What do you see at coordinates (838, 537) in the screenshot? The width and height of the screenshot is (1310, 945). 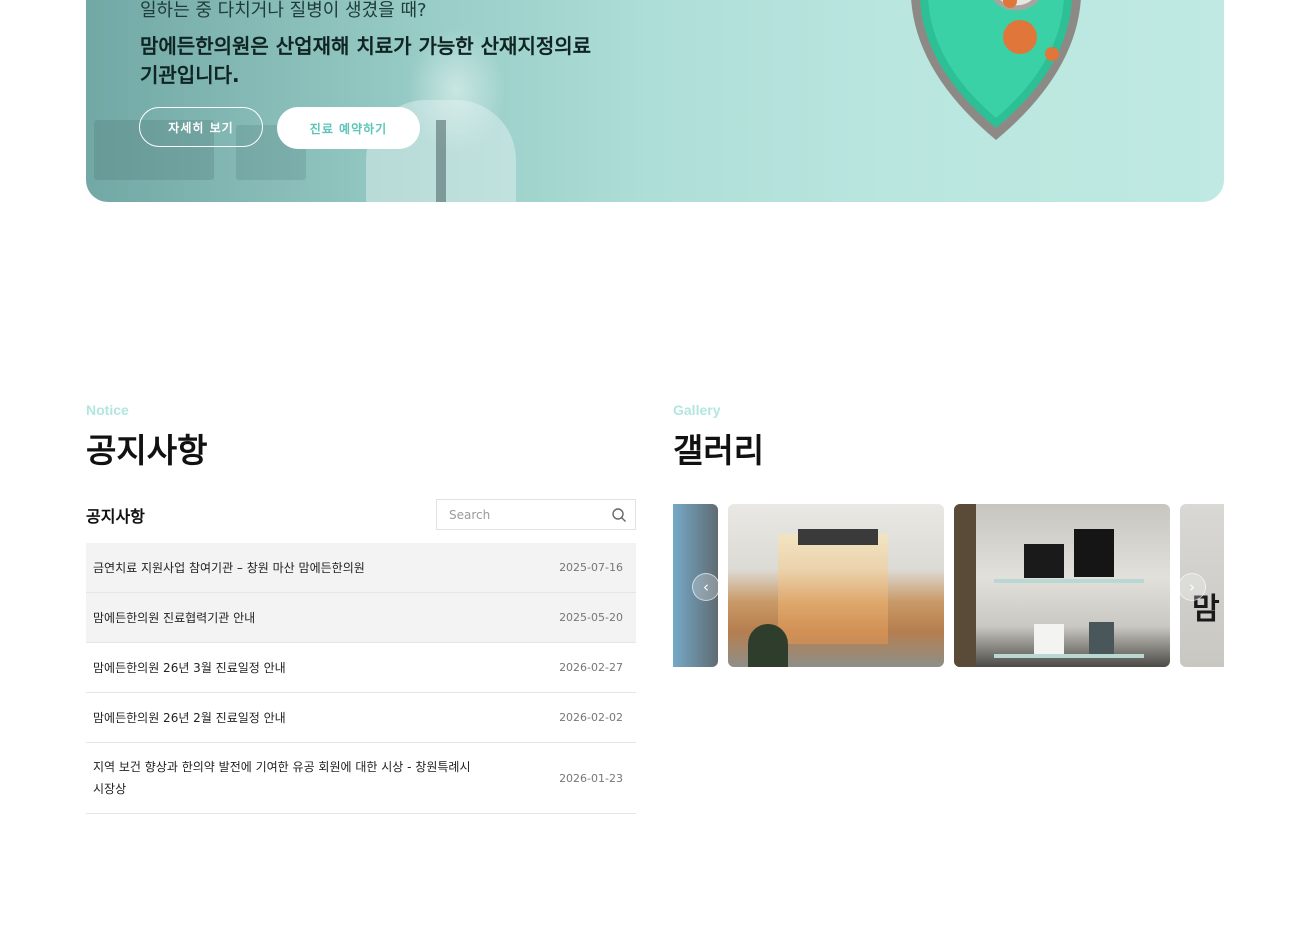 I see `storefront-sign` at bounding box center [838, 537].